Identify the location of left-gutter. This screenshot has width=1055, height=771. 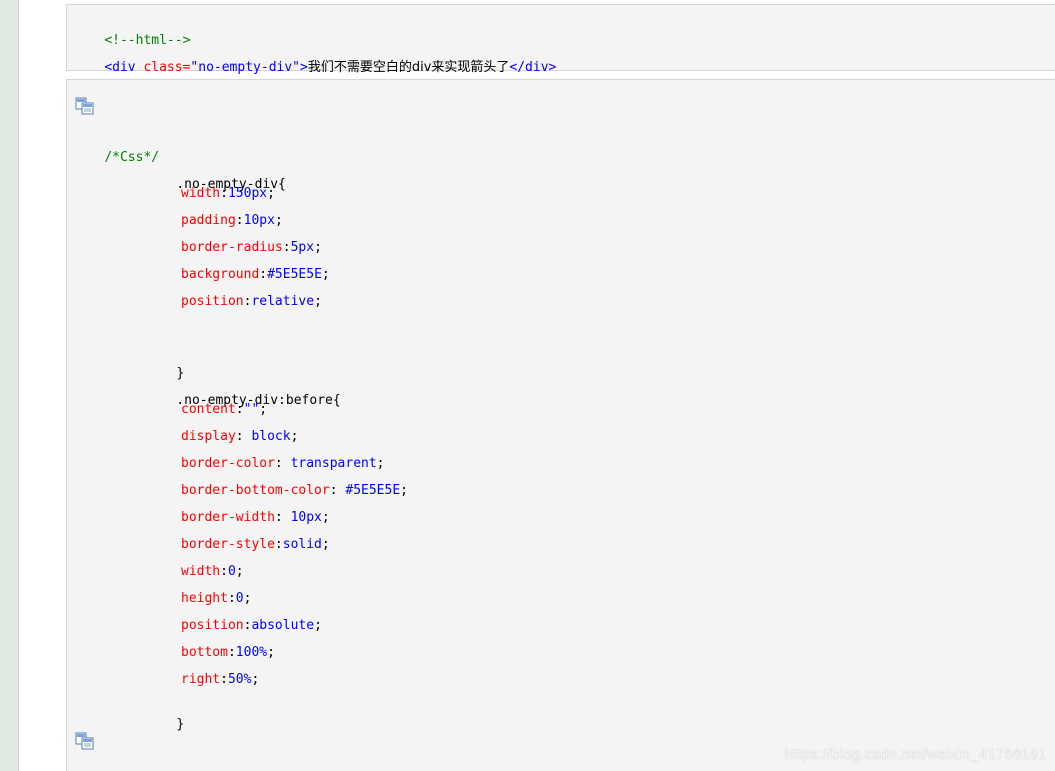
(9, 385).